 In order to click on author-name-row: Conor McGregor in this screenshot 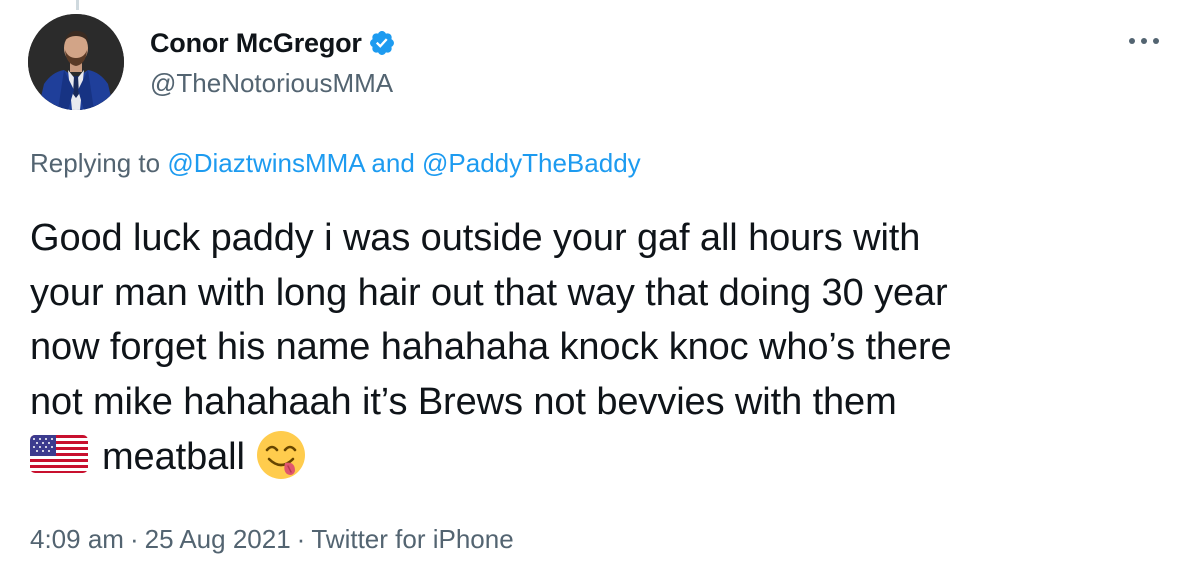, I will do `click(273, 43)`.